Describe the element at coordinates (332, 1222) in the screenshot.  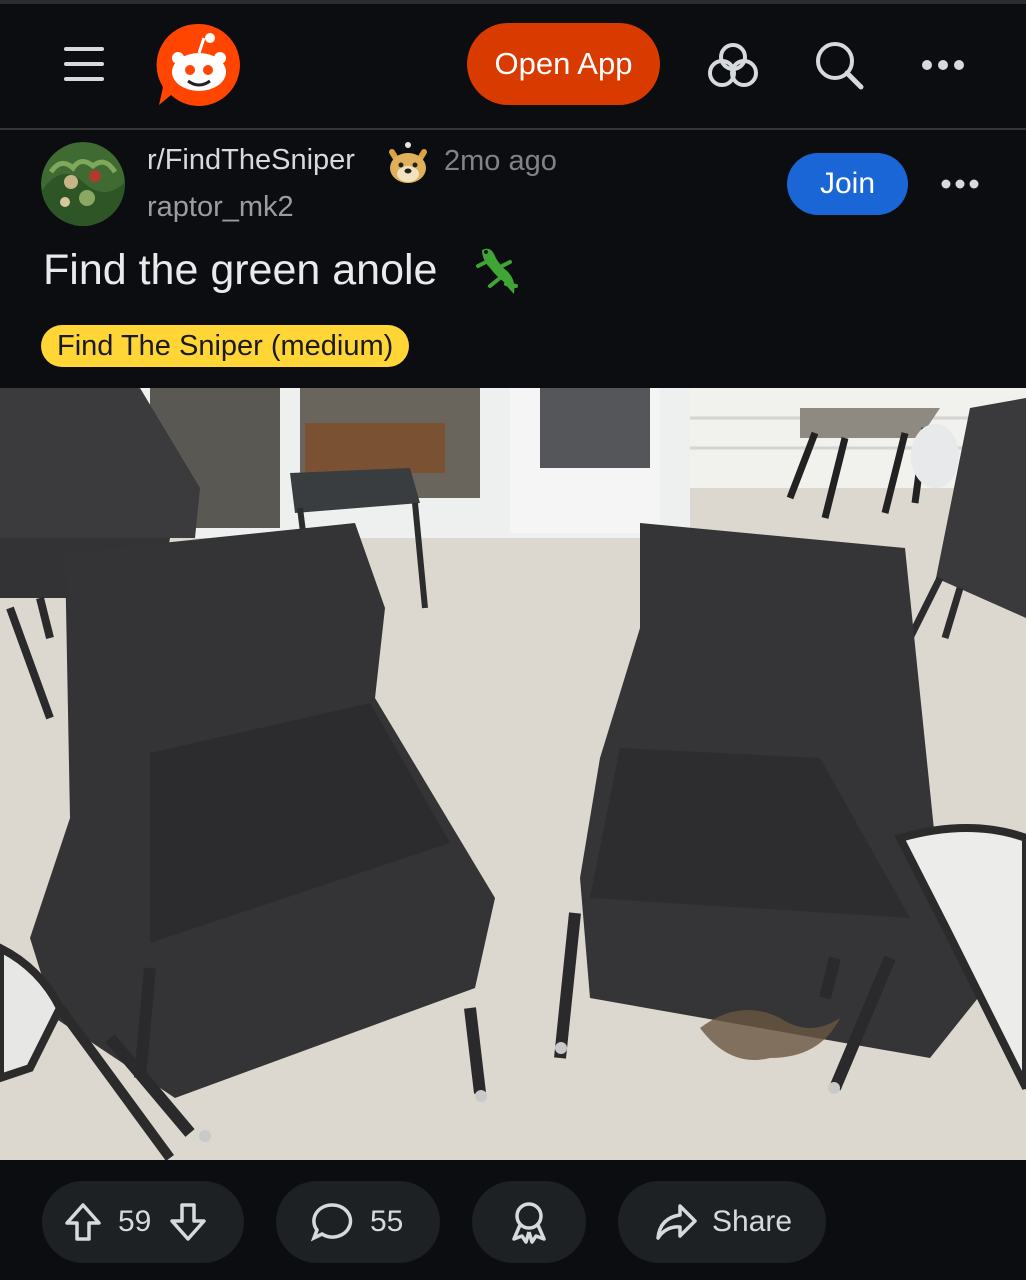
I see `comment-icon` at that location.